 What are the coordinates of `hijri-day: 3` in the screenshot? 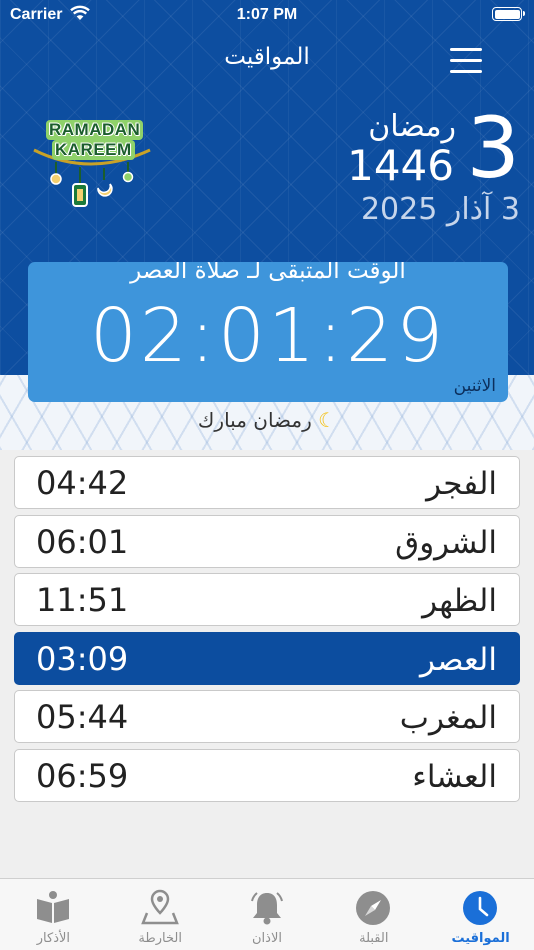 It's located at (493, 148).